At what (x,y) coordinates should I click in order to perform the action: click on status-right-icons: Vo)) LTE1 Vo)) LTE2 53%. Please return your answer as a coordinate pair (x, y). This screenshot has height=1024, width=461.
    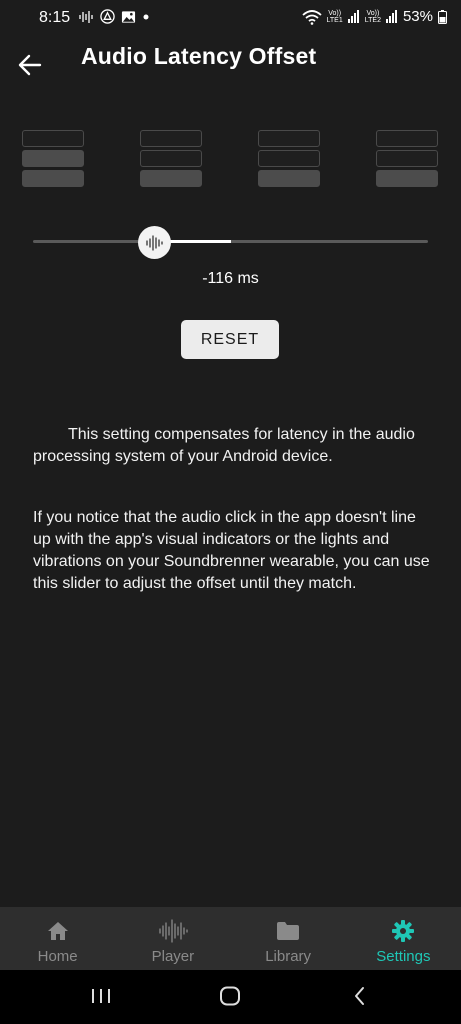
    Looking at the image, I should click on (374, 16).